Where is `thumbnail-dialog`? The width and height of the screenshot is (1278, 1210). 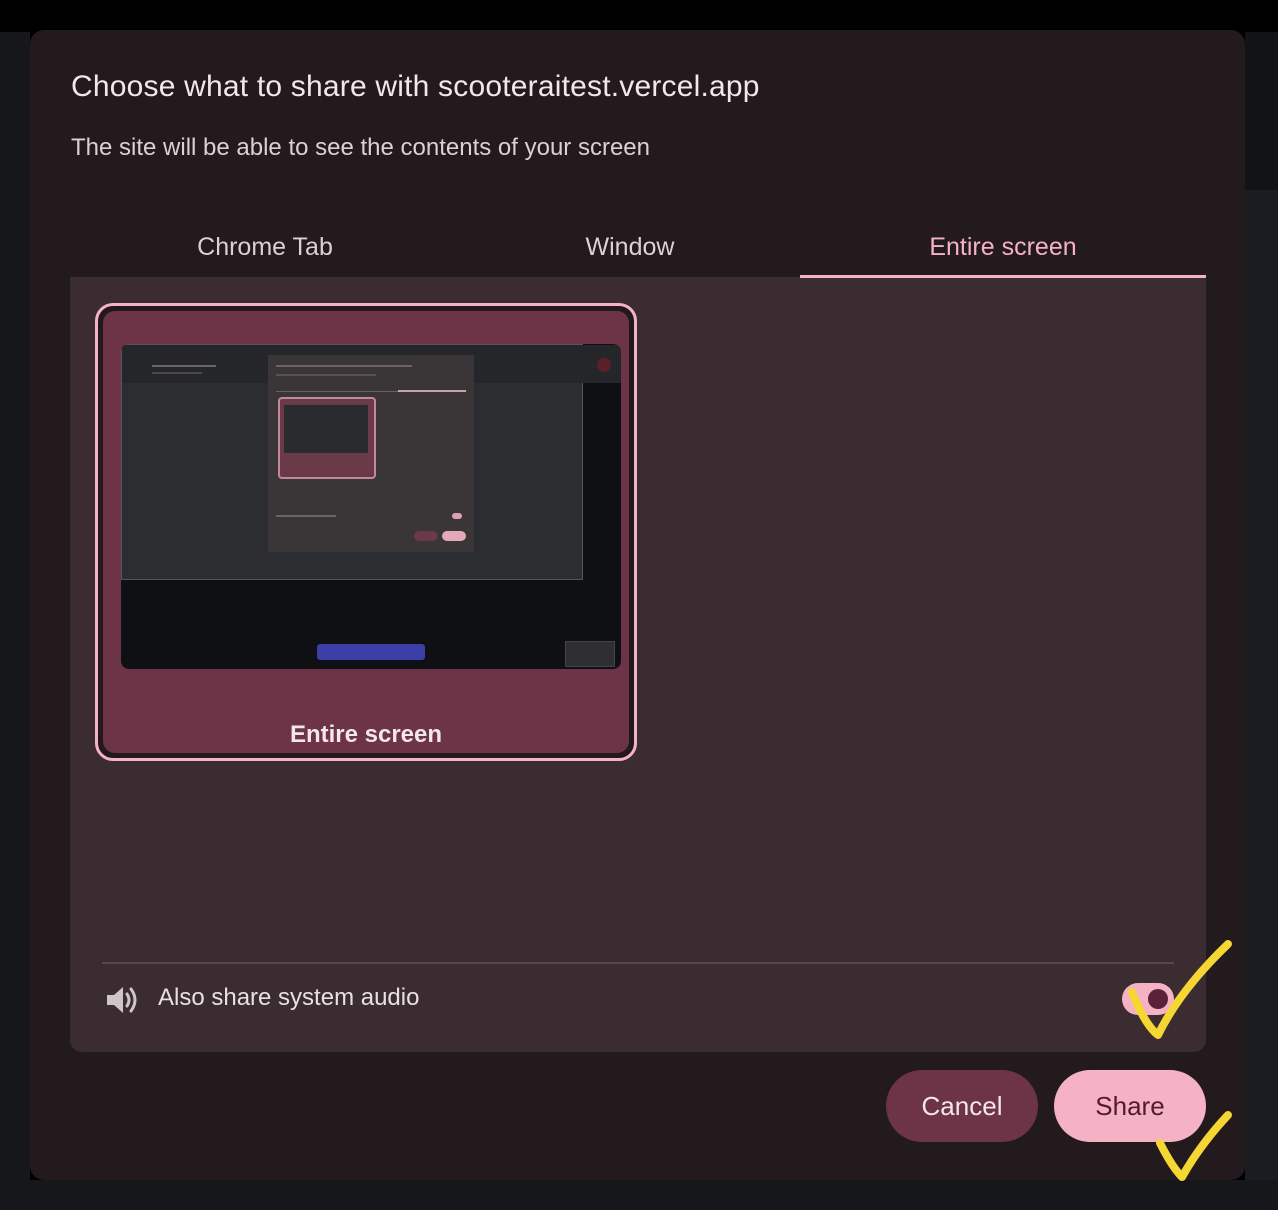 thumbnail-dialog is located at coordinates (371, 453).